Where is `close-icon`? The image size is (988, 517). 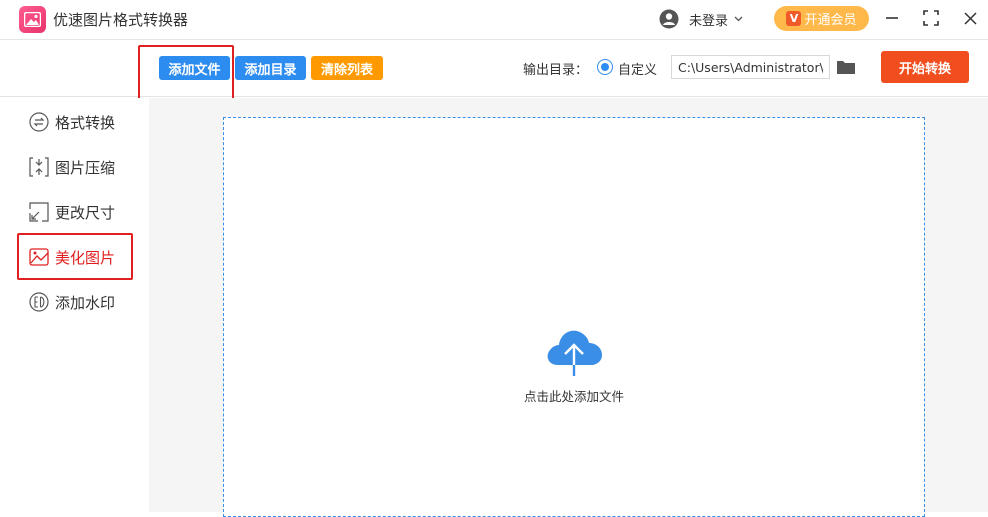 close-icon is located at coordinates (970, 18).